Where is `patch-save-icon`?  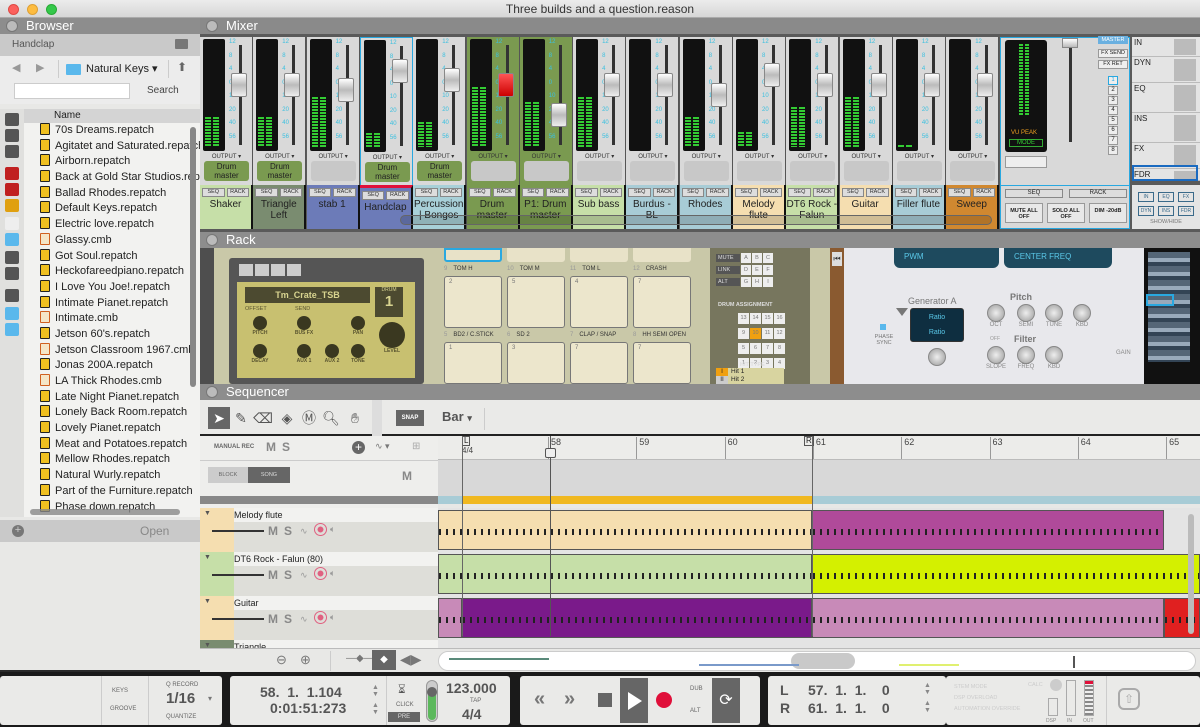
patch-save-icon is located at coordinates (278, 270).